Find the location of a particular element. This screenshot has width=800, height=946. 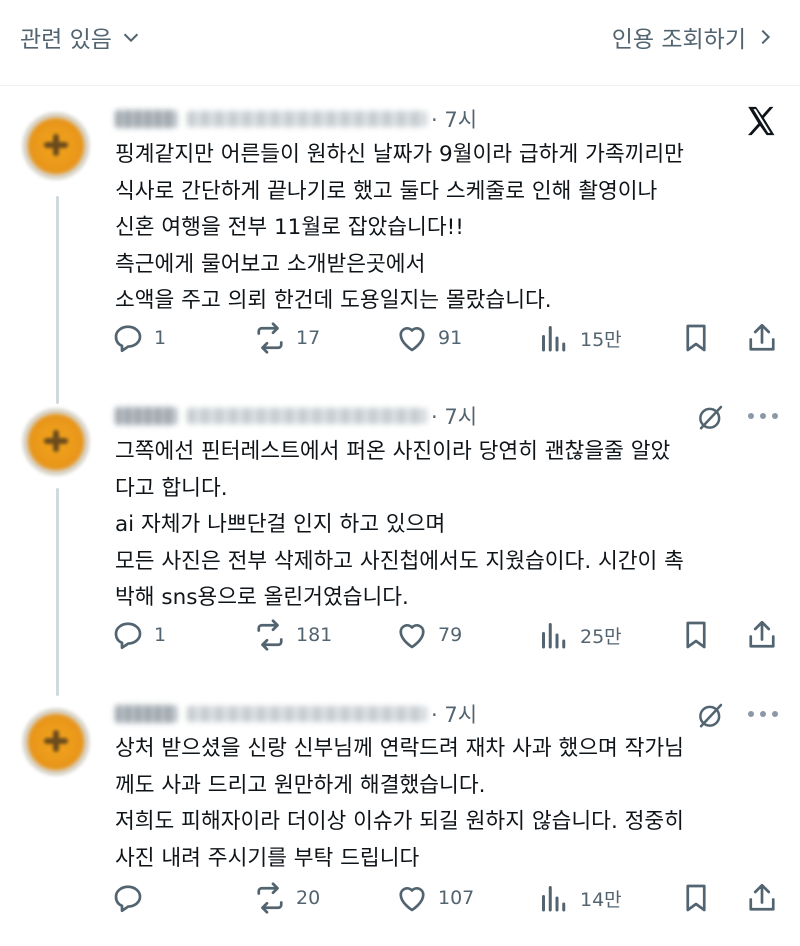

x-logo is located at coordinates (761, 121).